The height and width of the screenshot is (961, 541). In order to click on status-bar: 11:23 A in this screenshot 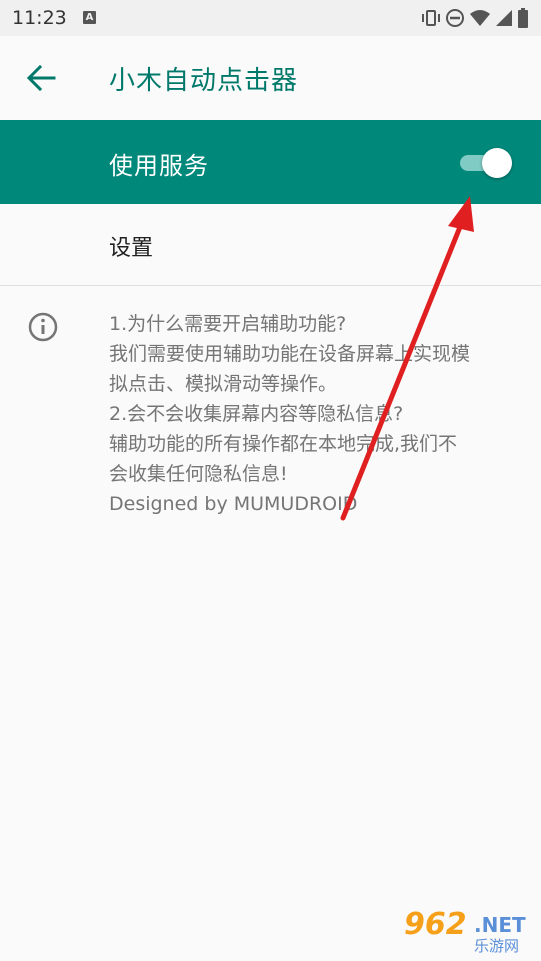, I will do `click(270, 18)`.